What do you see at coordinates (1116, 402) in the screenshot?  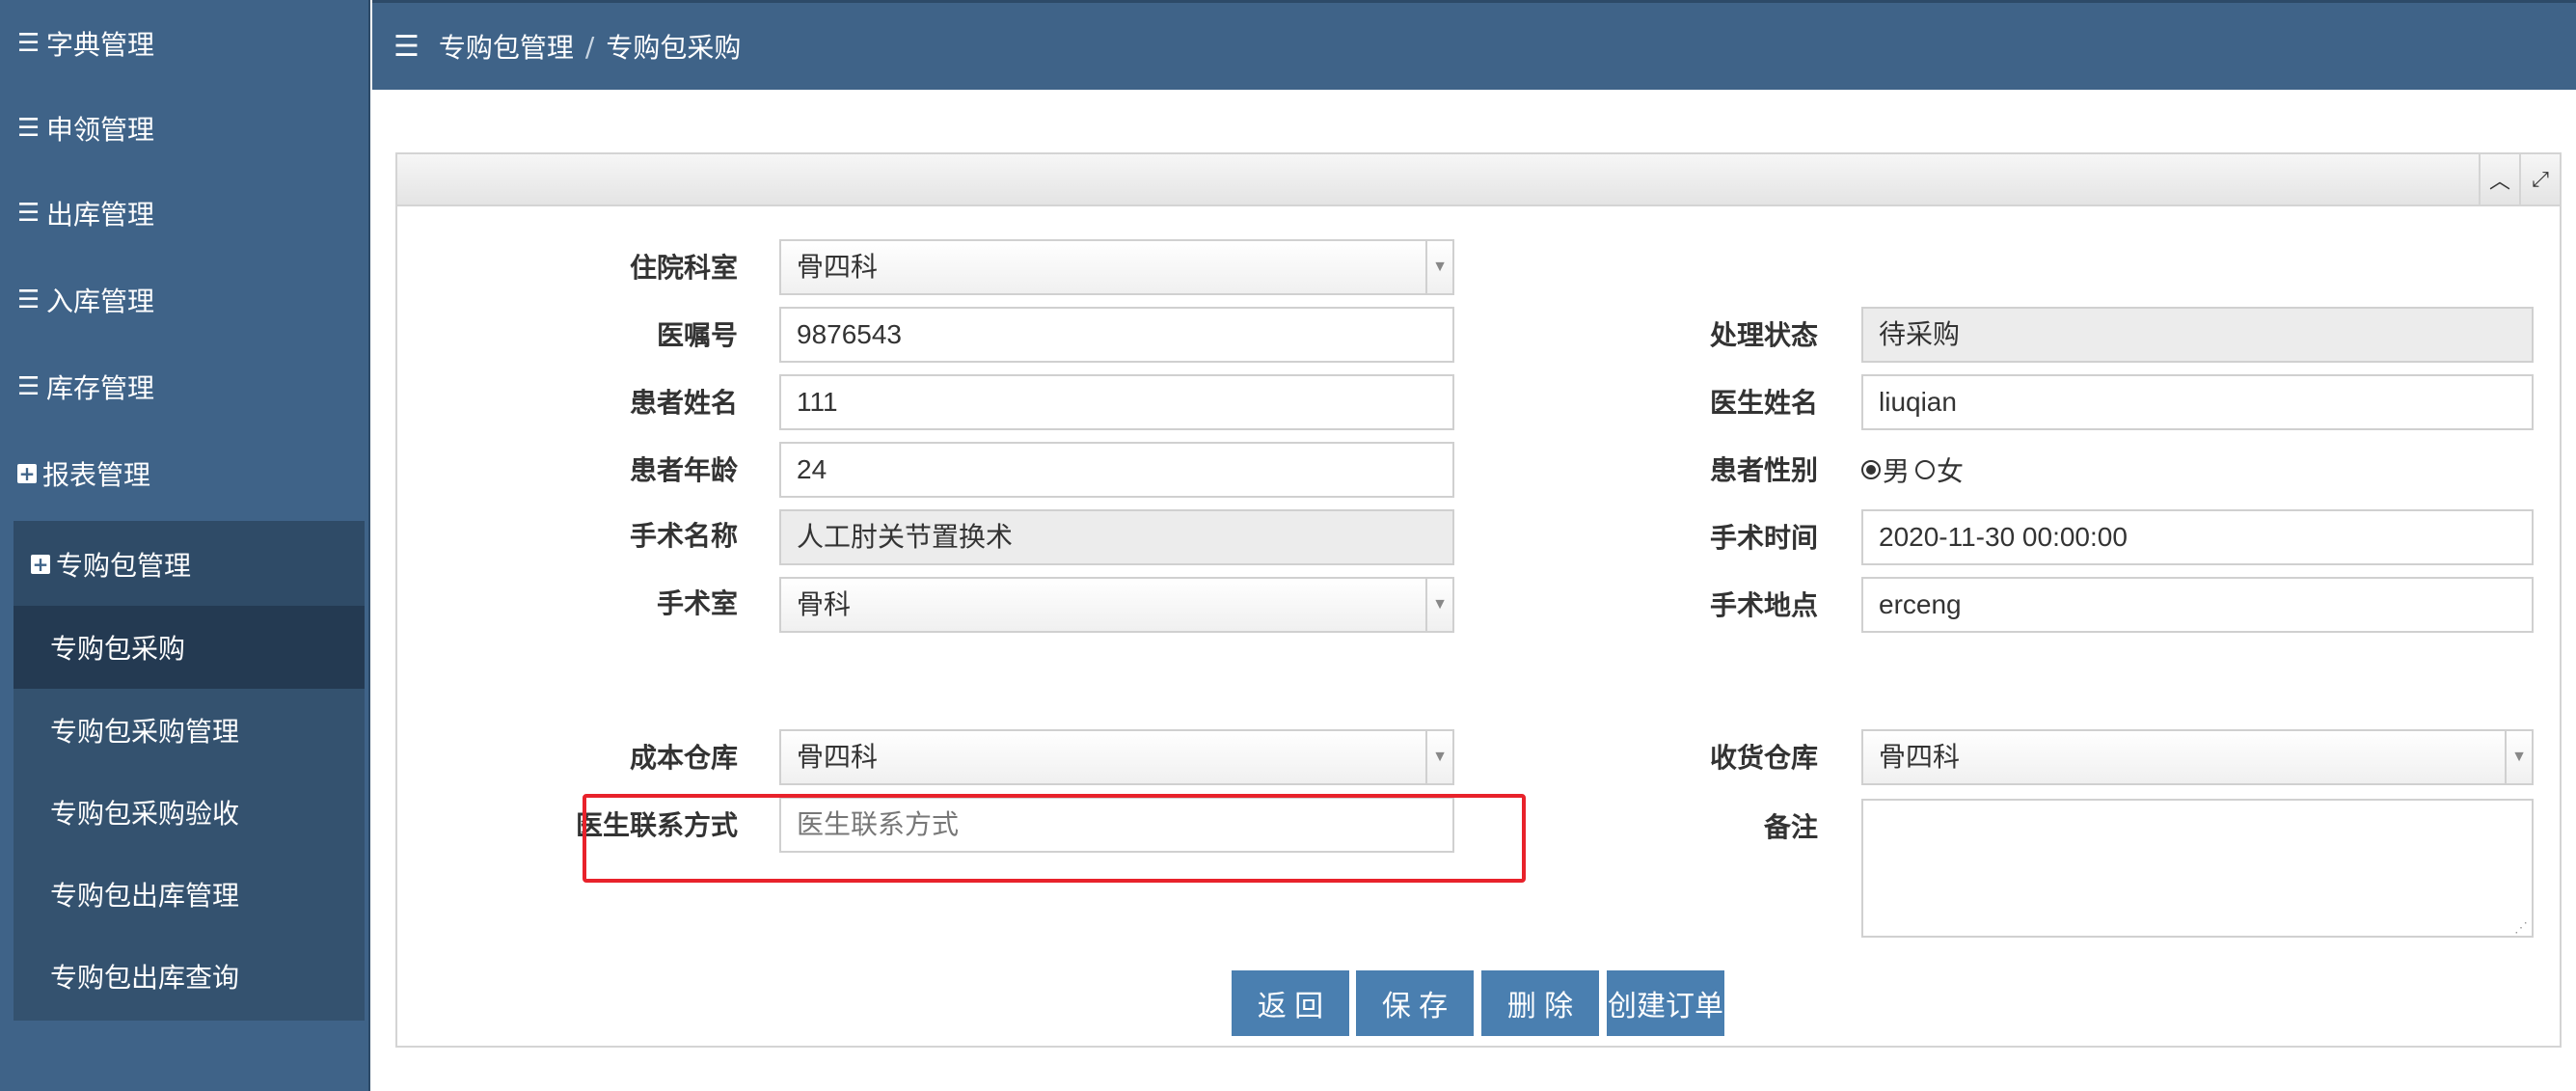 I see `patient-name-field: 111` at bounding box center [1116, 402].